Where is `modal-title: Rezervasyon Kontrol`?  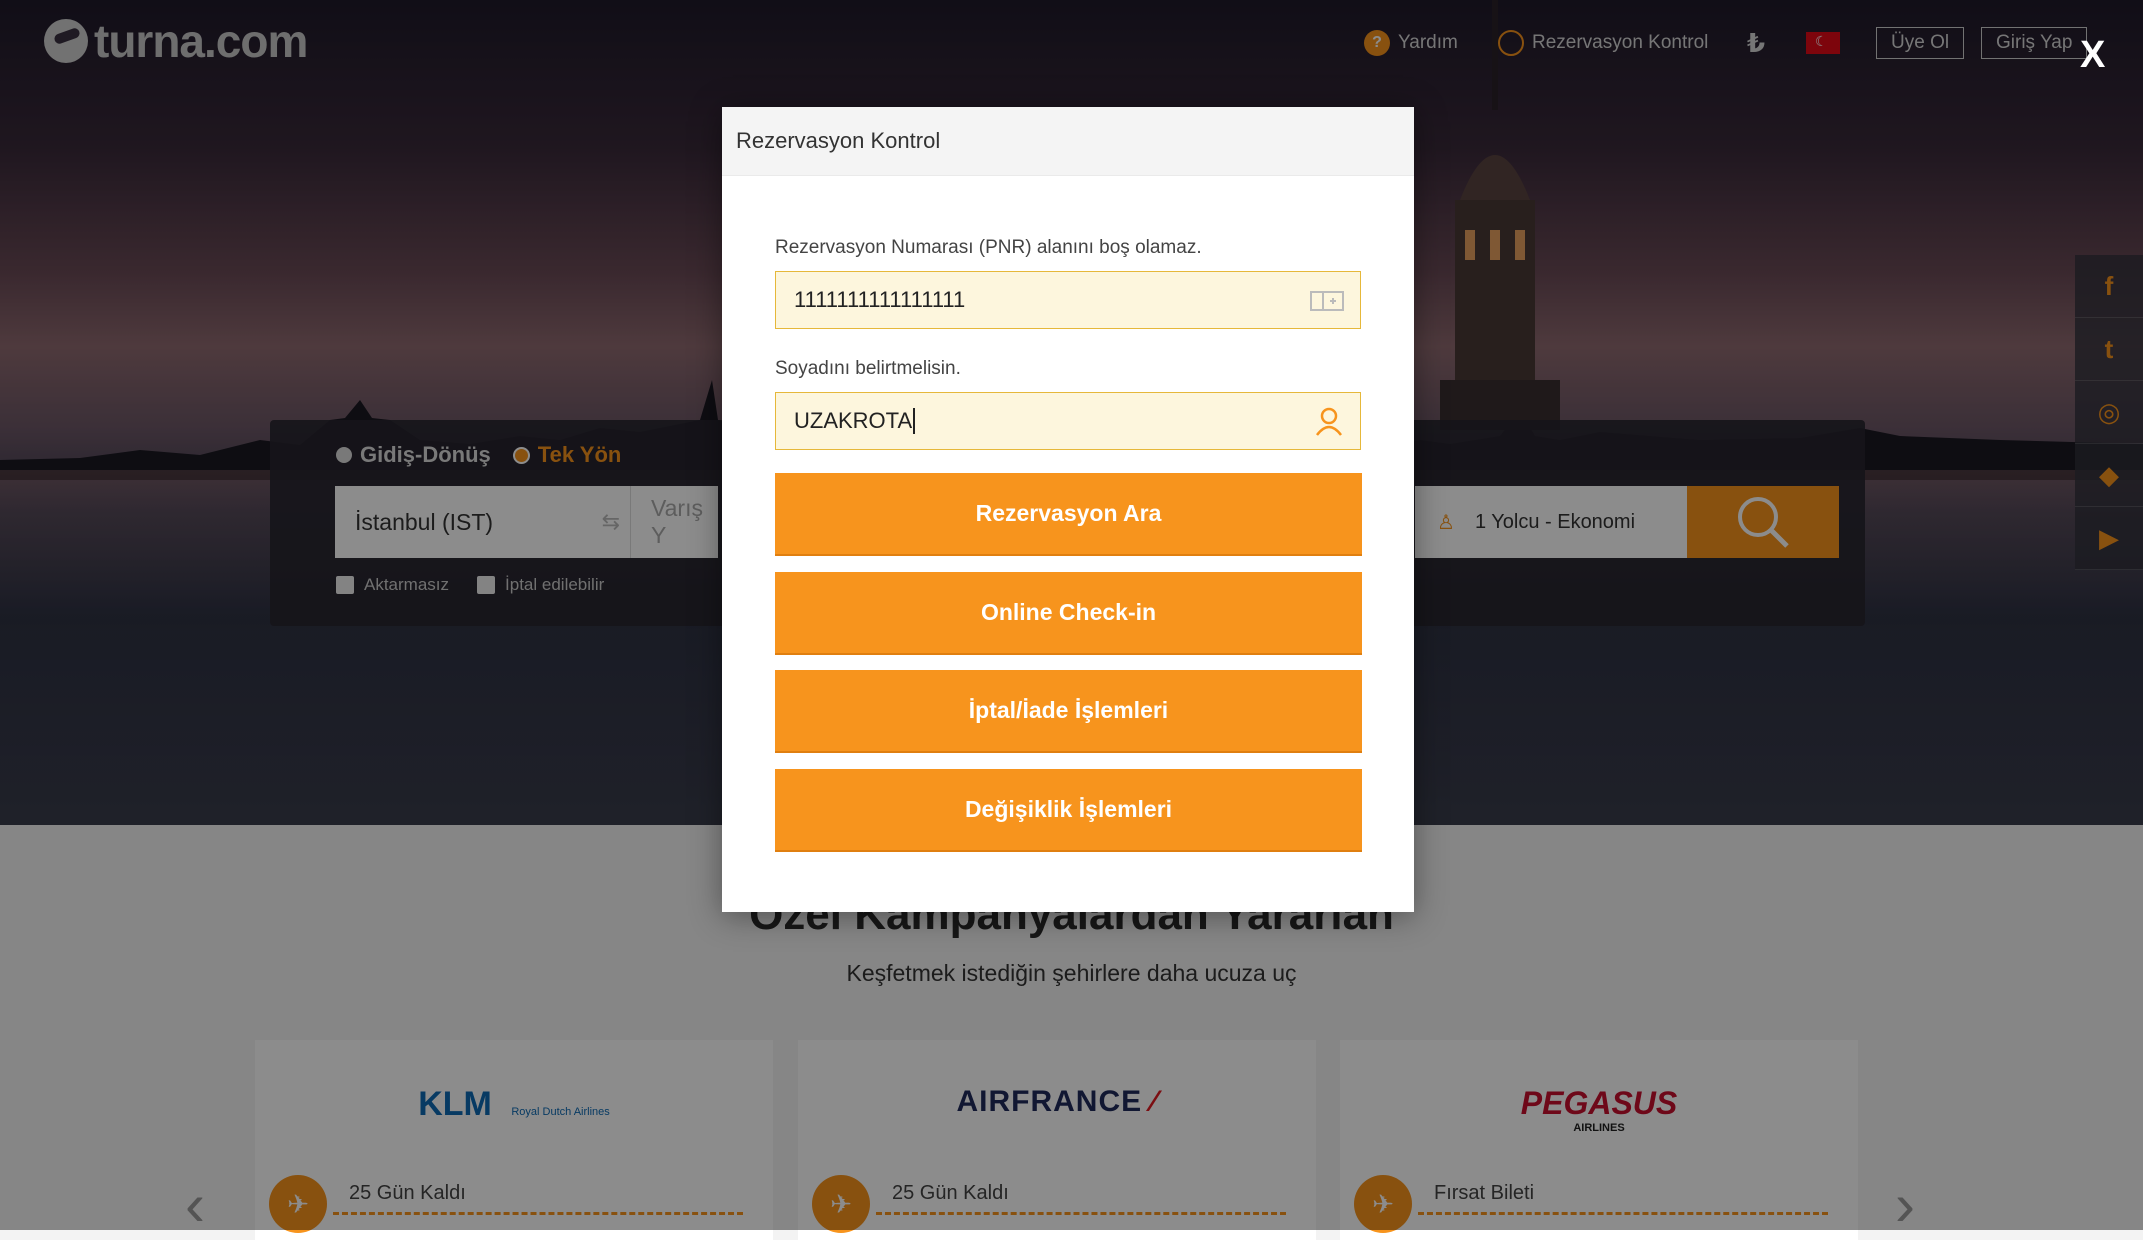 modal-title: Rezervasyon Kontrol is located at coordinates (1068, 141).